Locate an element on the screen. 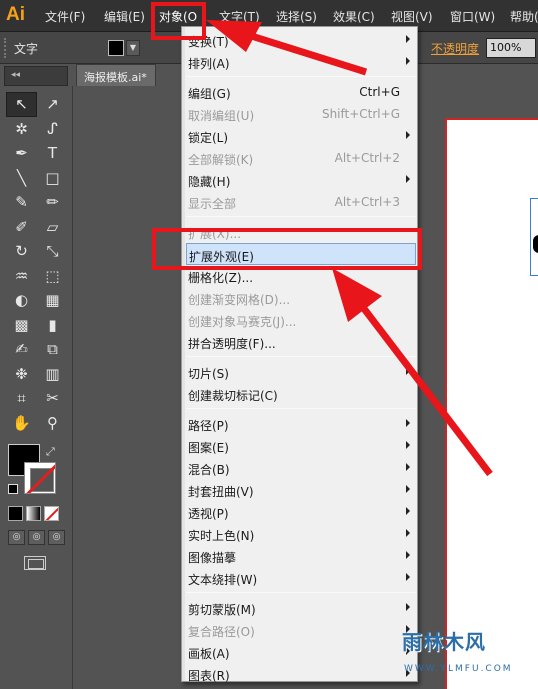  menubar-item: 文字(T) is located at coordinates (239, 16).